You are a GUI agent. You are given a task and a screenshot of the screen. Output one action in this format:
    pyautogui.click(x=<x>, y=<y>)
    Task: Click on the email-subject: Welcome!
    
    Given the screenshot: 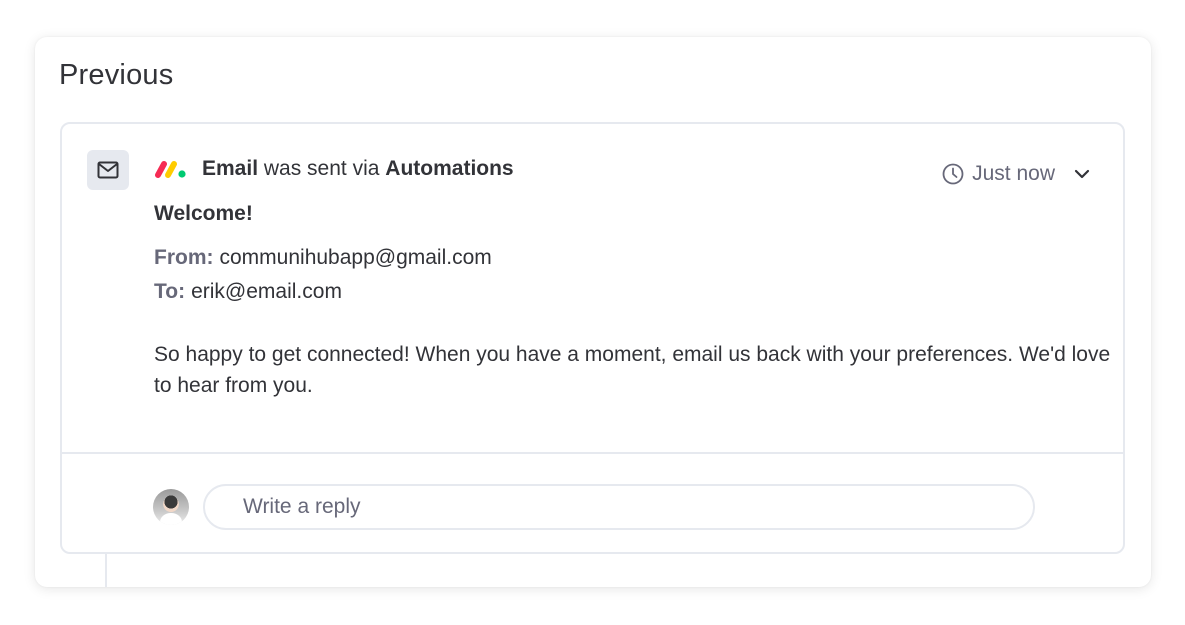 What is the action you would take?
    pyautogui.click(x=203, y=213)
    